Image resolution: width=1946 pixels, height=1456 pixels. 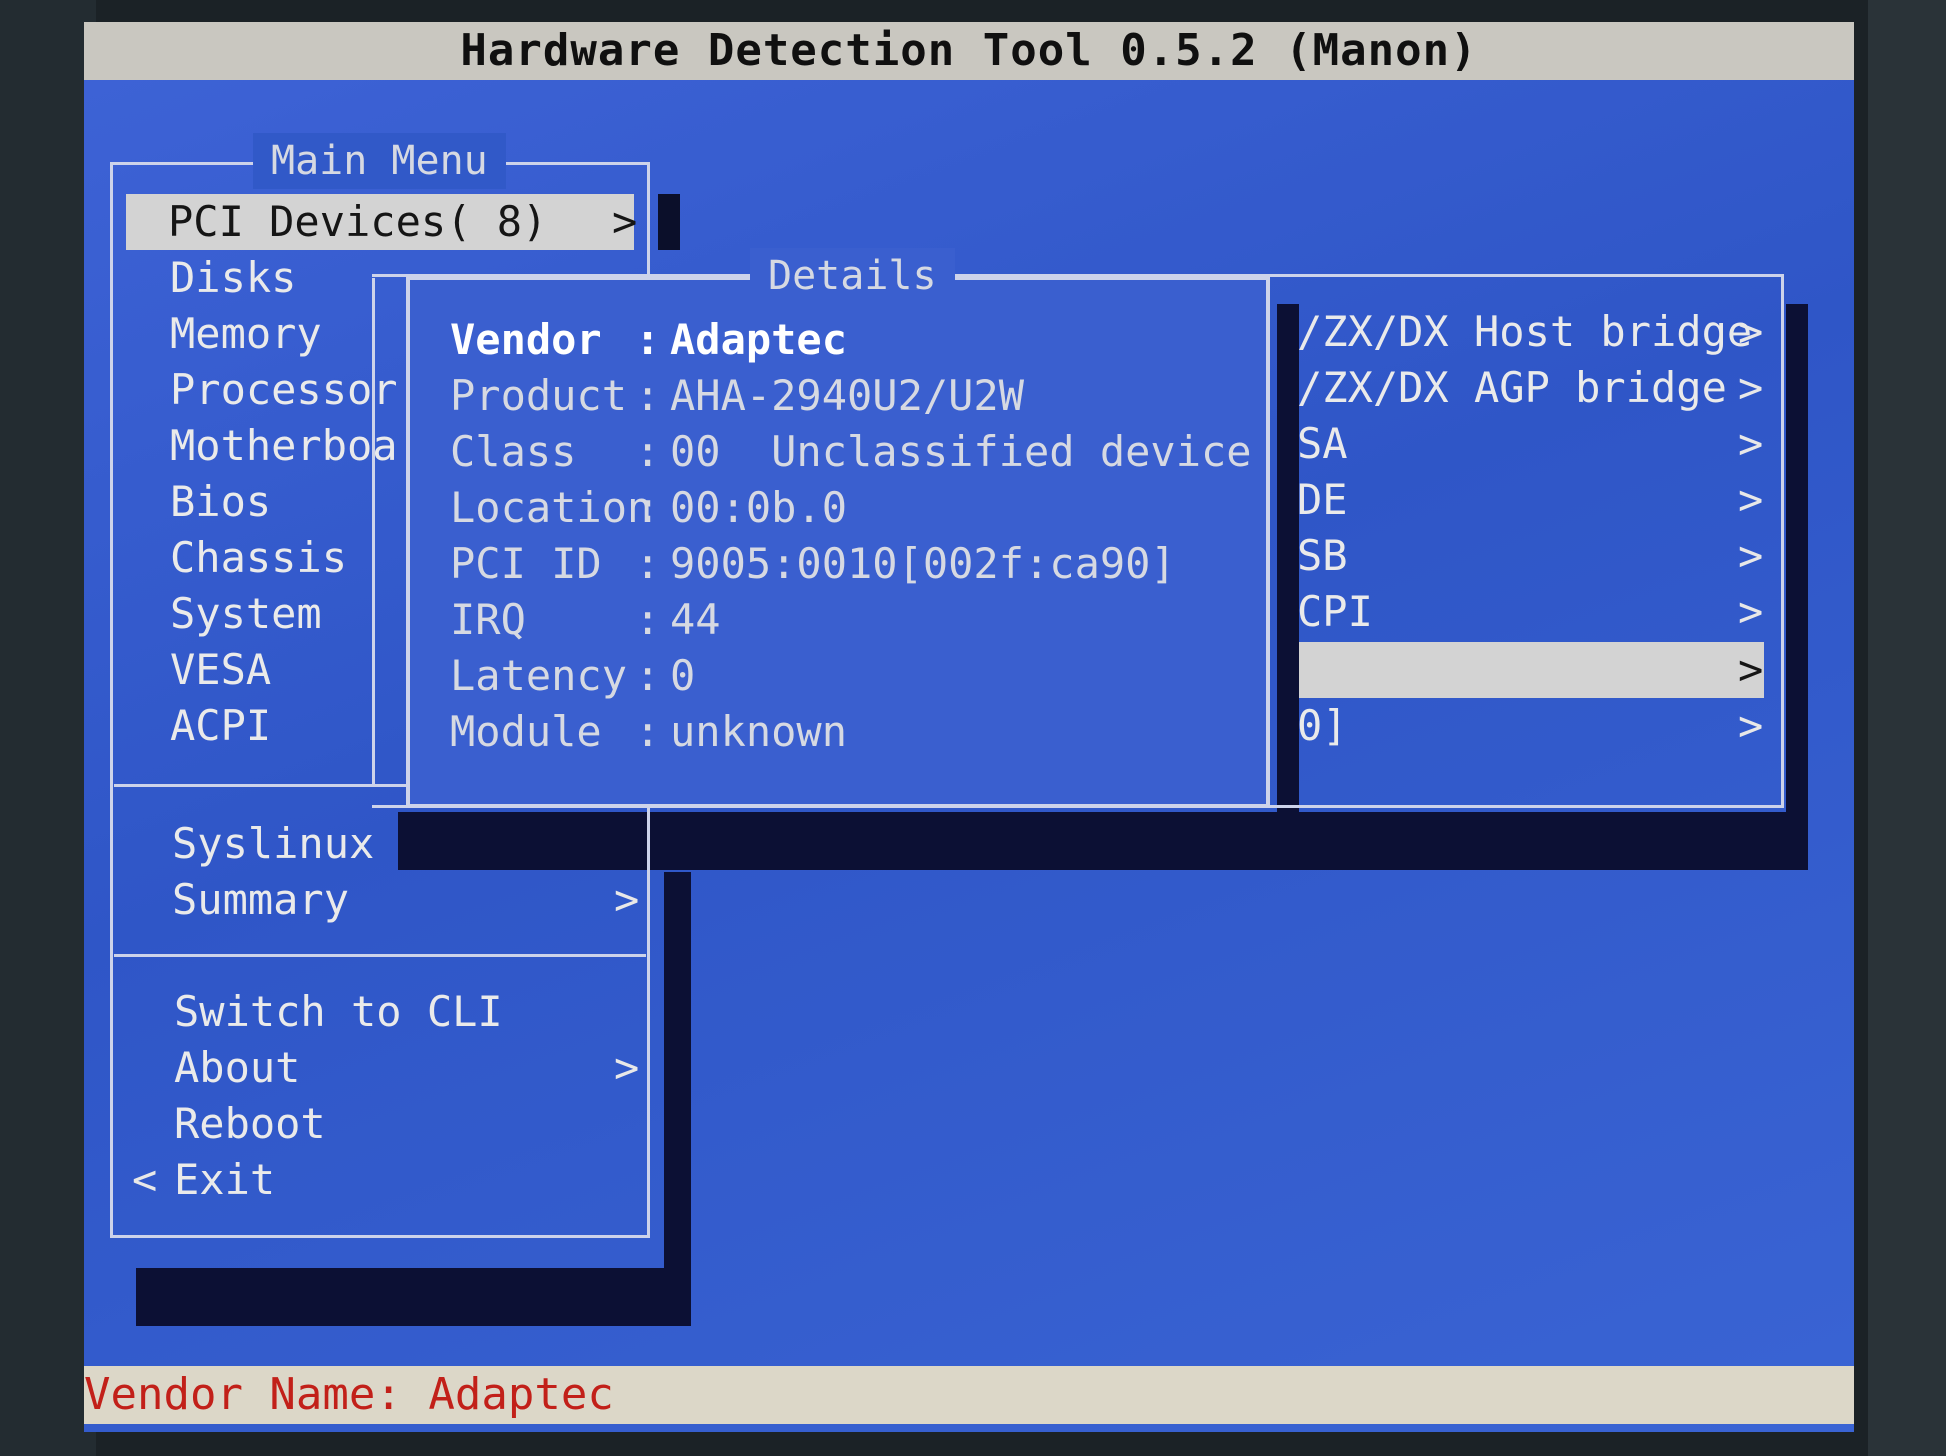 What do you see at coordinates (669, 222) in the screenshot?
I see `text-cursor` at bounding box center [669, 222].